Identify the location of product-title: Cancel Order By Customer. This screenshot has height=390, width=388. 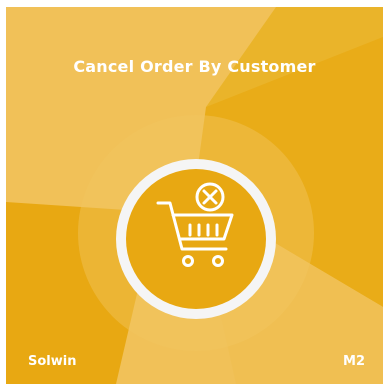
(194, 66).